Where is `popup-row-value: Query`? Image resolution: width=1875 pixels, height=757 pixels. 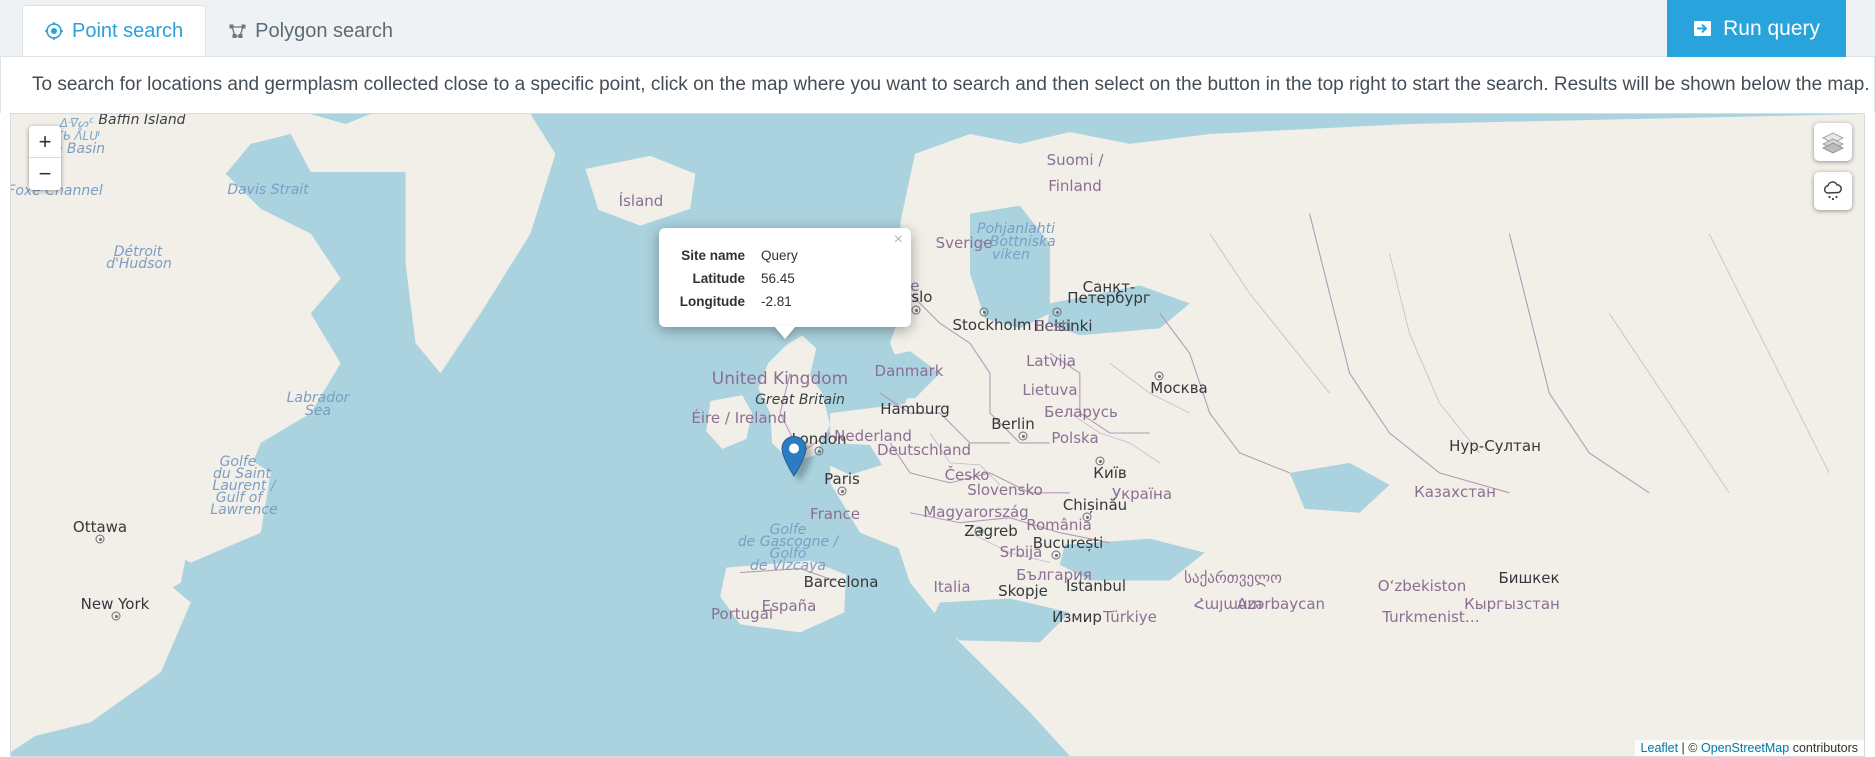 popup-row-value: Query is located at coordinates (779, 255).